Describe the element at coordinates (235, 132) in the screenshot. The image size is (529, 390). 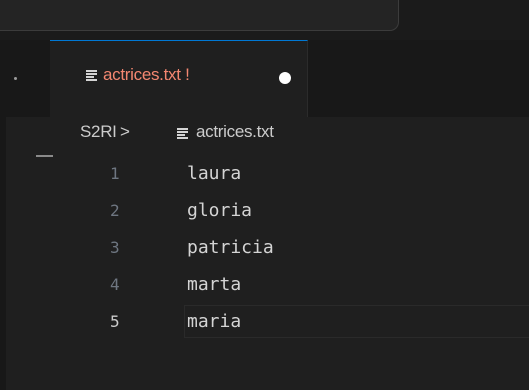
I see `breadcrumb-file: actrices.txt` at that location.